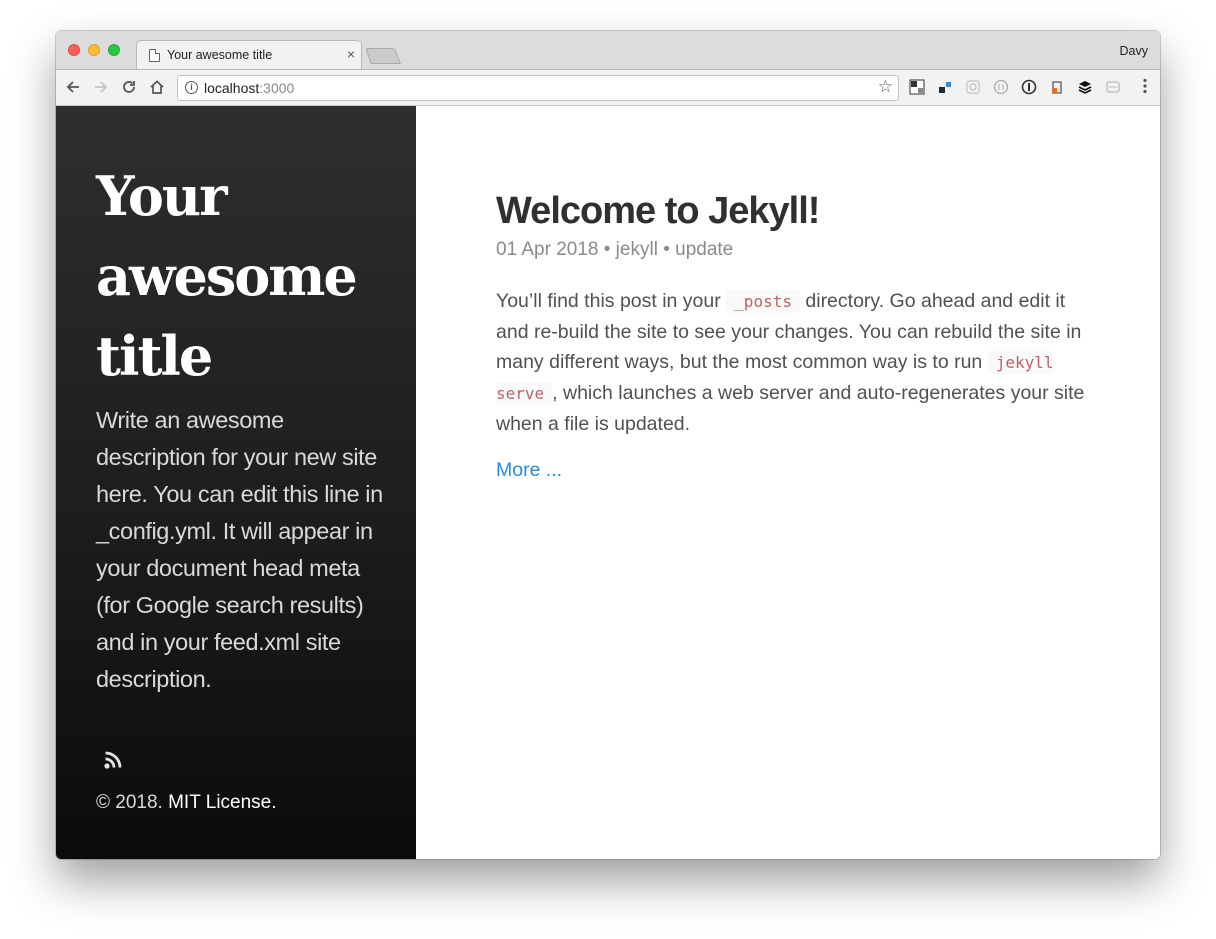  I want to click on copyright-text: © 2018., so click(132, 802).